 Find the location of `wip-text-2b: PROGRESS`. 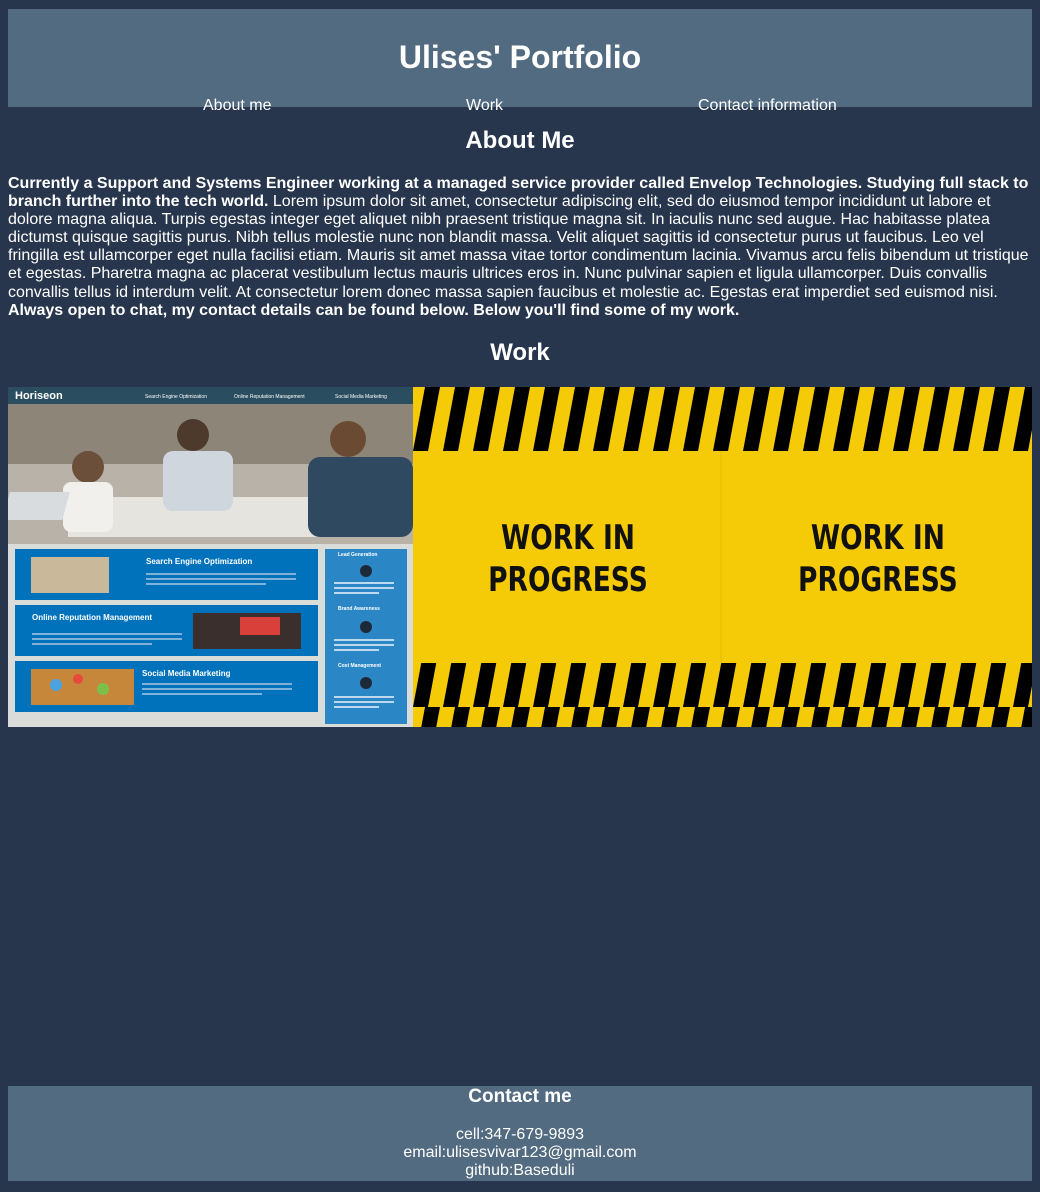

wip-text-2b: PROGRESS is located at coordinates (878, 580).